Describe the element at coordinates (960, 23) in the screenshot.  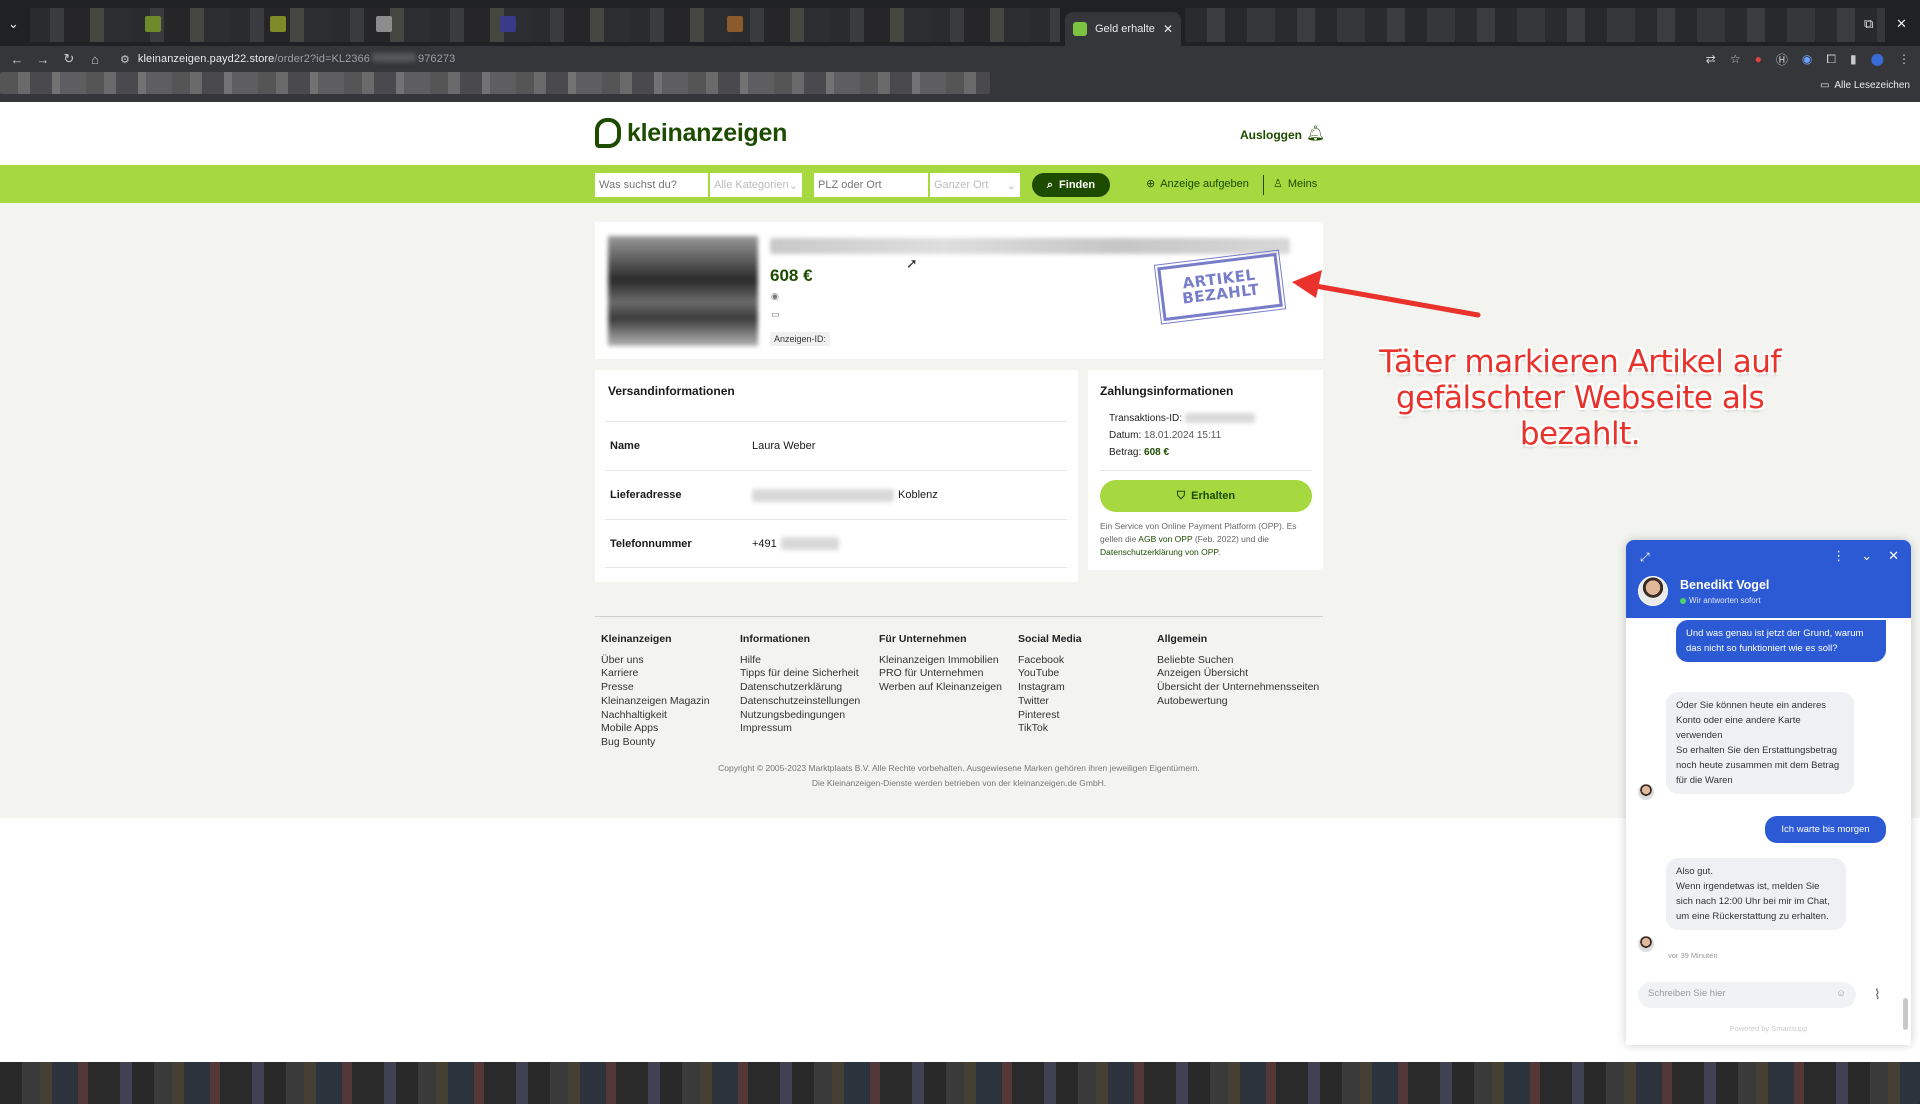
I see `browser-tabstrip: ⌄ Geld erhalten | ✕ ⧉ ✕` at that location.